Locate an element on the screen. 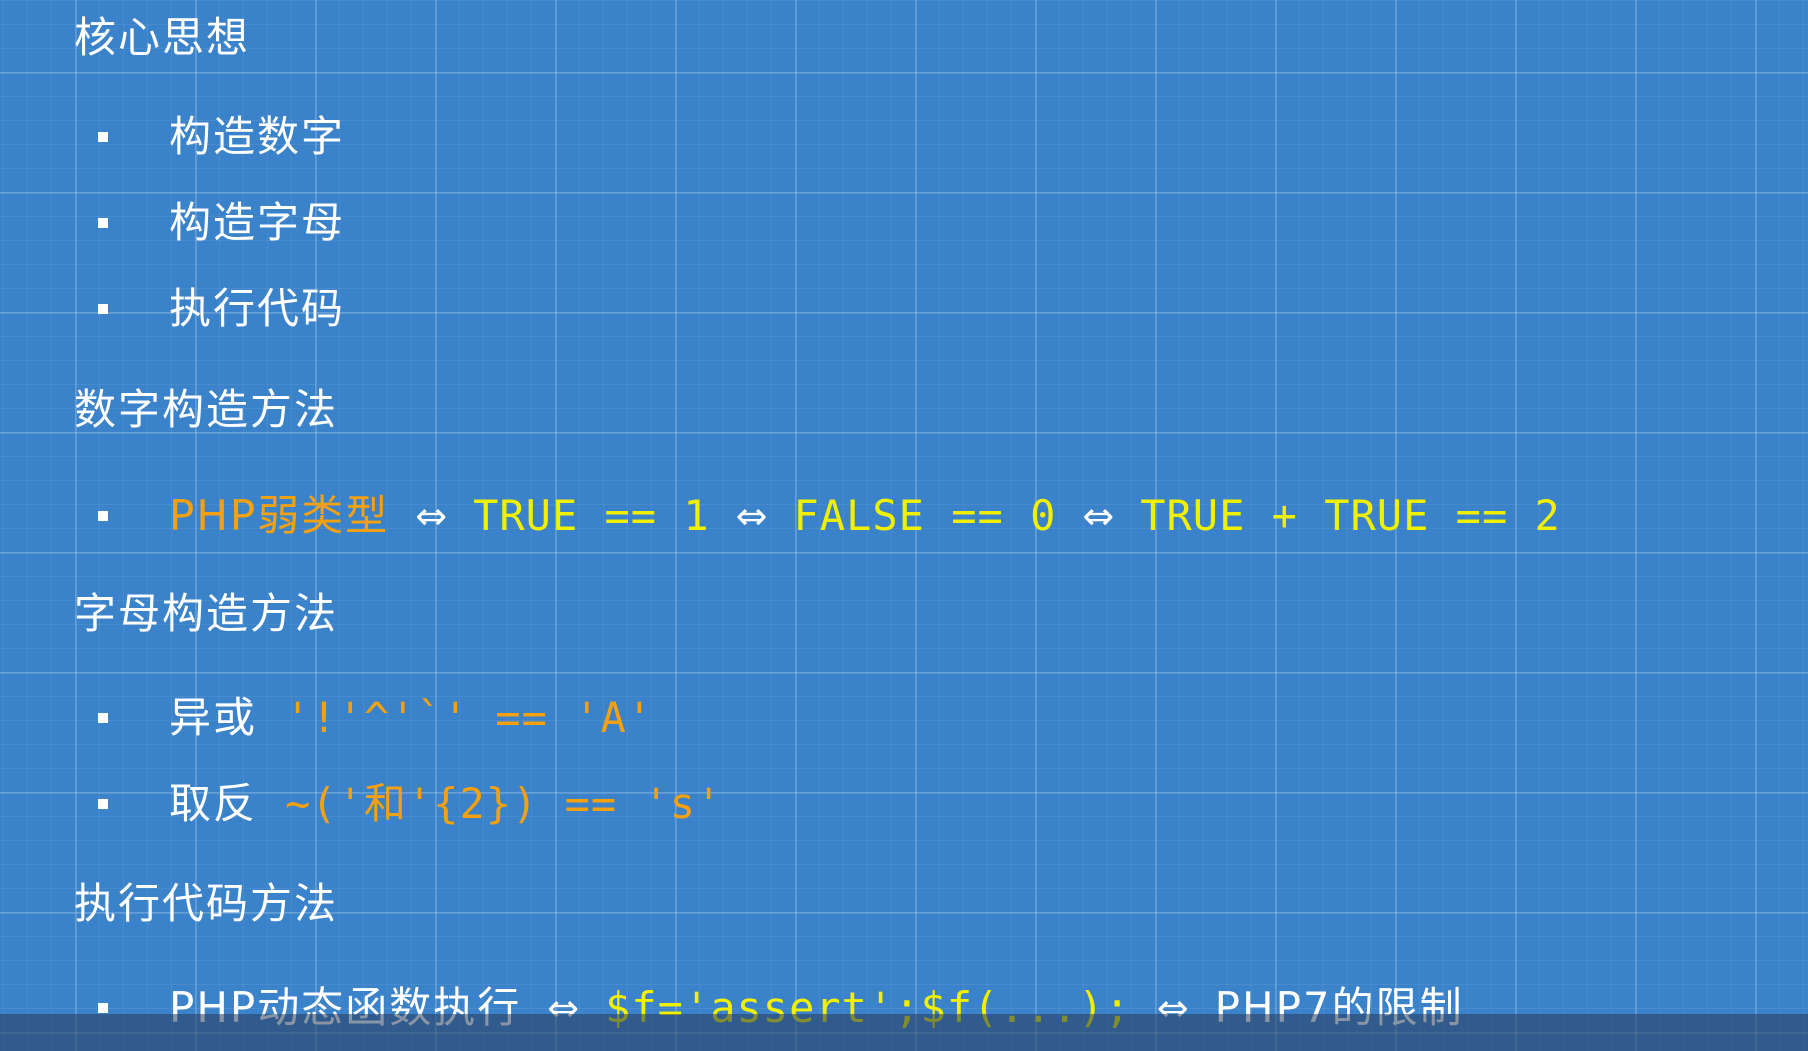 The height and width of the screenshot is (1051, 1808). list-item-bitwise-not: 取反 ~('和'{2}) == 's' is located at coordinates (410, 804).